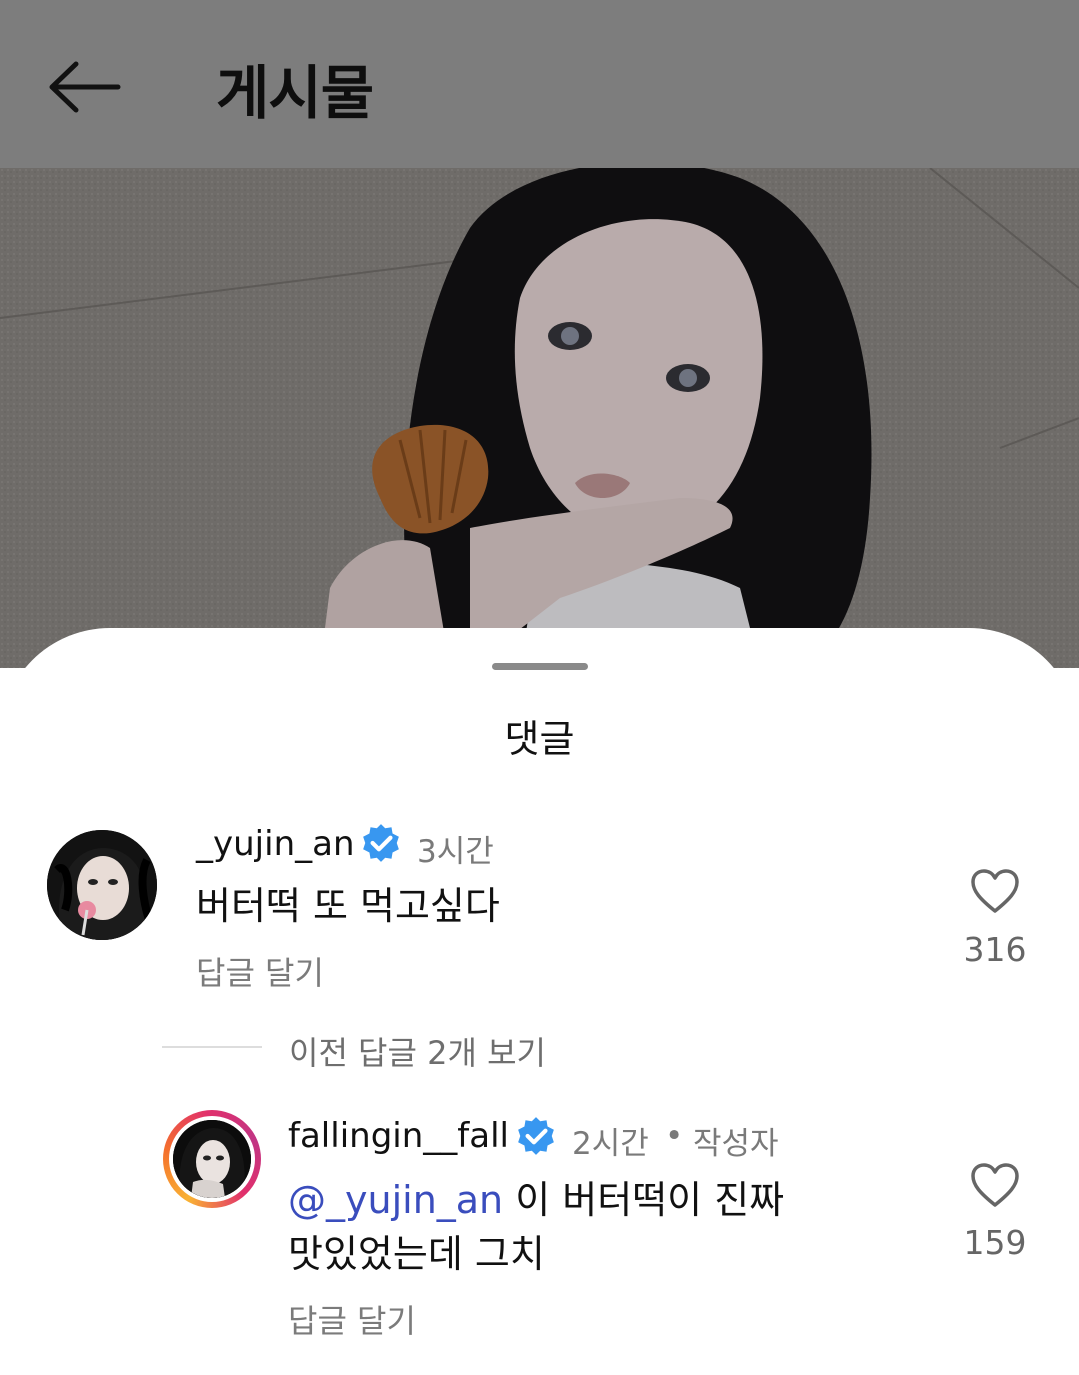 Image resolution: width=1079 pixels, height=1375 pixels. I want to click on back-button, so click(84, 87).